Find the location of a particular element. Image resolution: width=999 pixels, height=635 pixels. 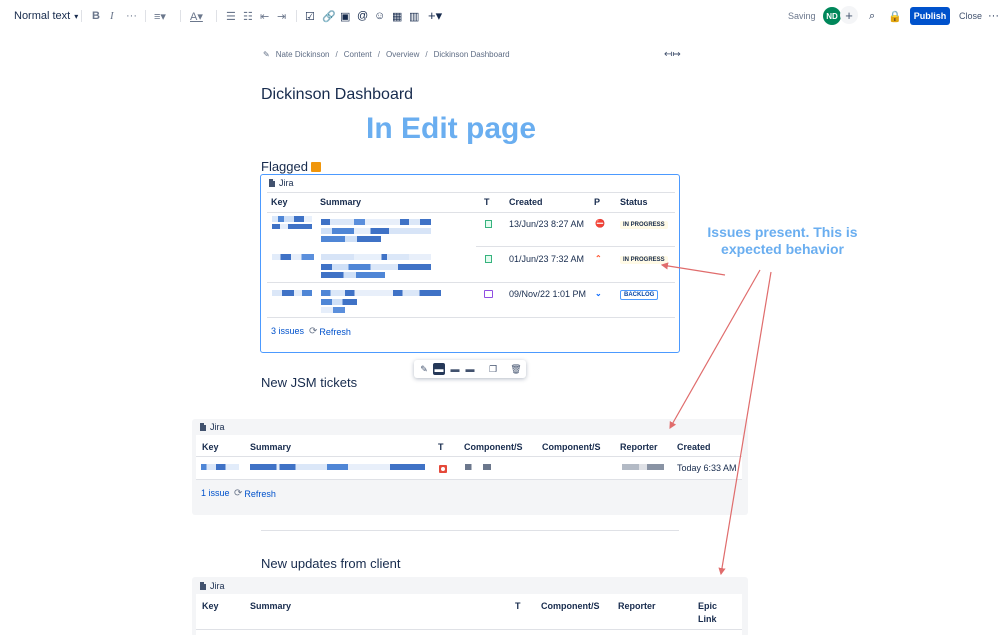

annotation-arrows is located at coordinates (716, 419).